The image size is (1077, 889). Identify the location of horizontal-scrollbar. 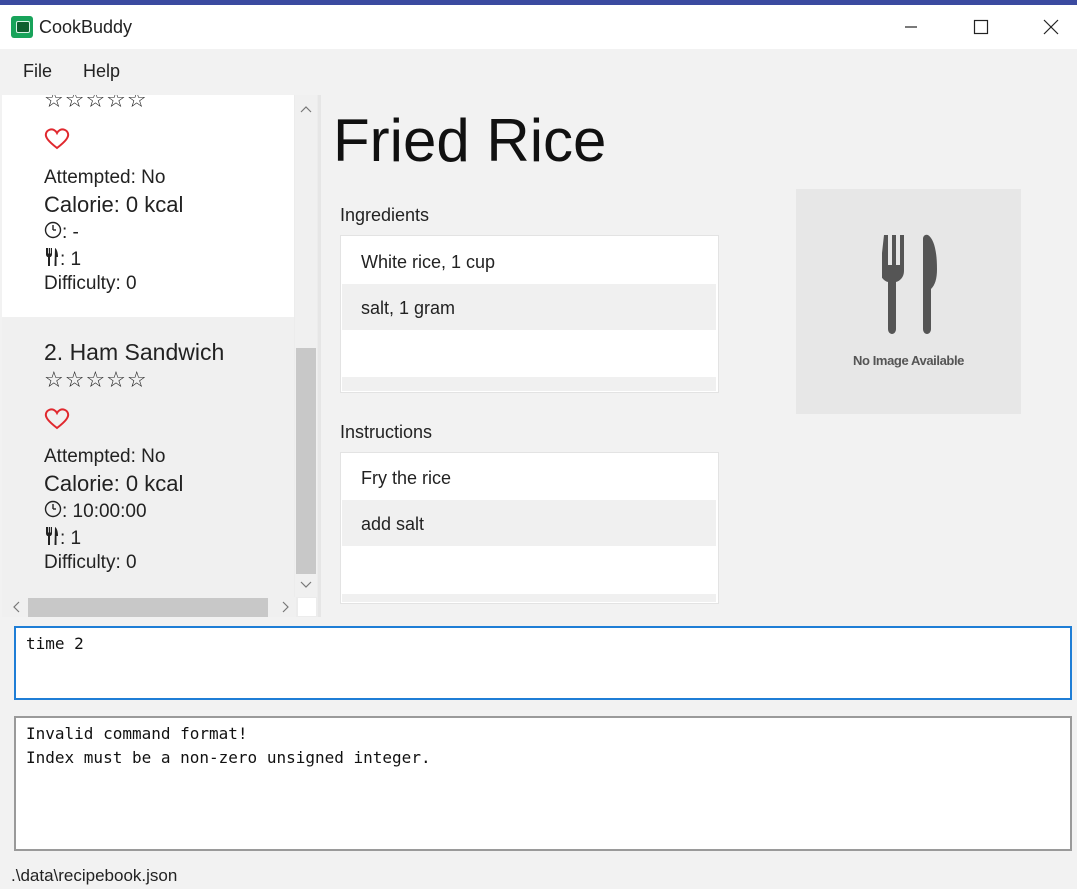
(150, 607).